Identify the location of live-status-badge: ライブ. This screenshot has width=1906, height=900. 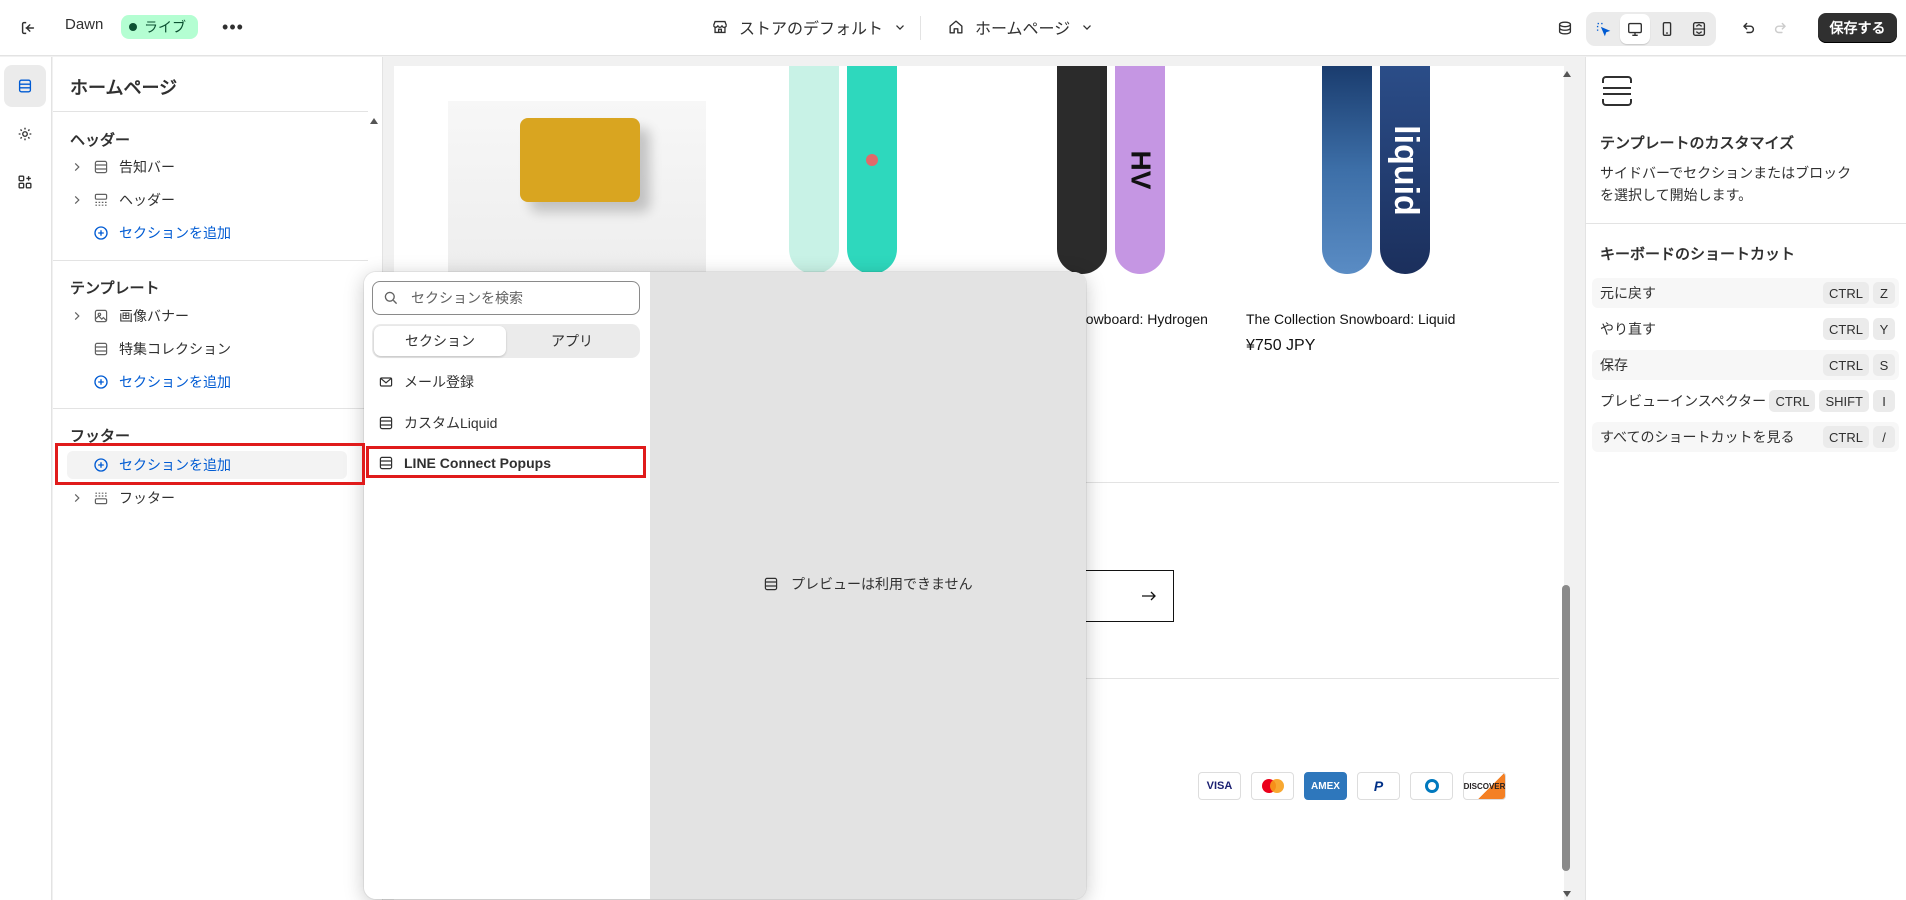
(159, 27).